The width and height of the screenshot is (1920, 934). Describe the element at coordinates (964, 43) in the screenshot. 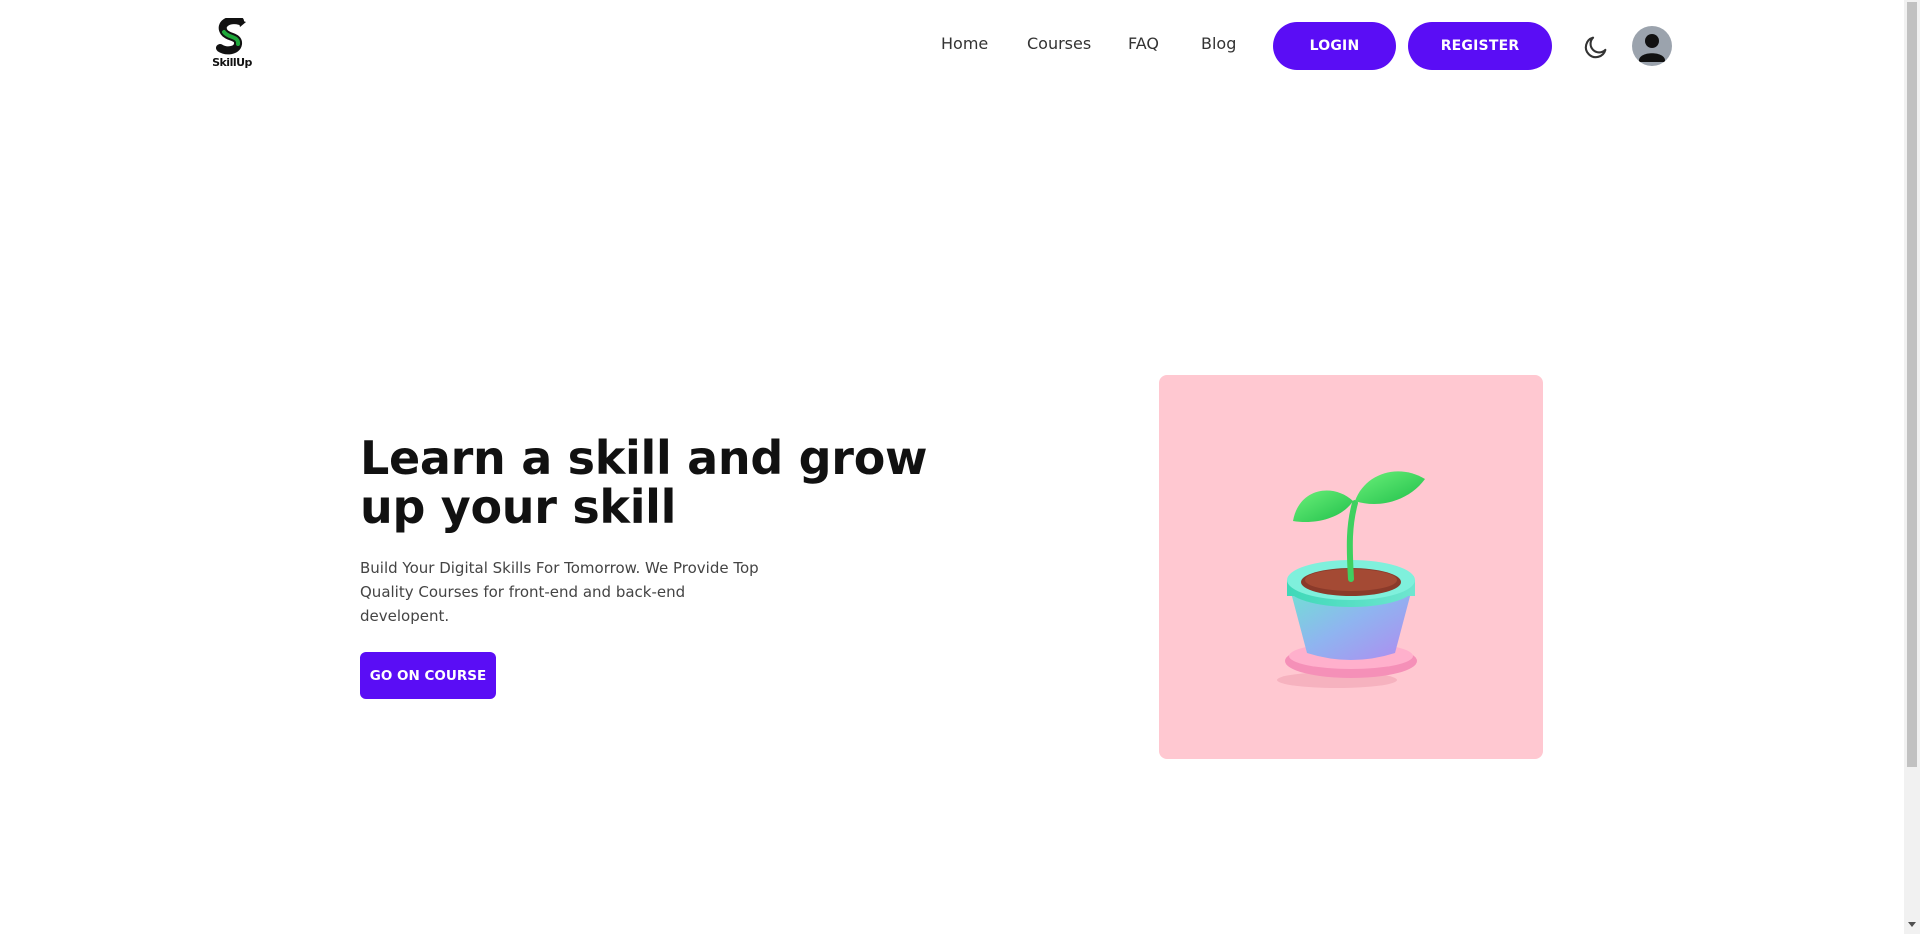

I see `nav-link-home: Home` at that location.